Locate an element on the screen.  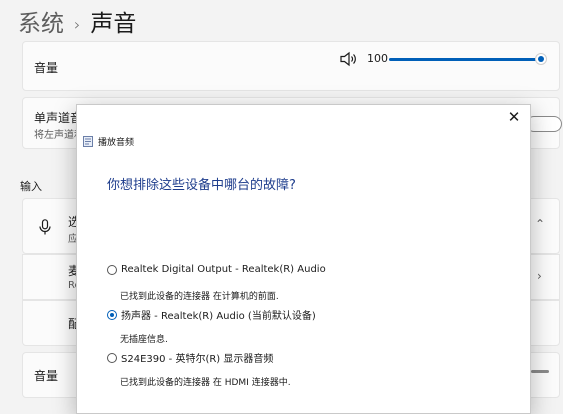
output-volume-slider-track is located at coordinates (465, 59).